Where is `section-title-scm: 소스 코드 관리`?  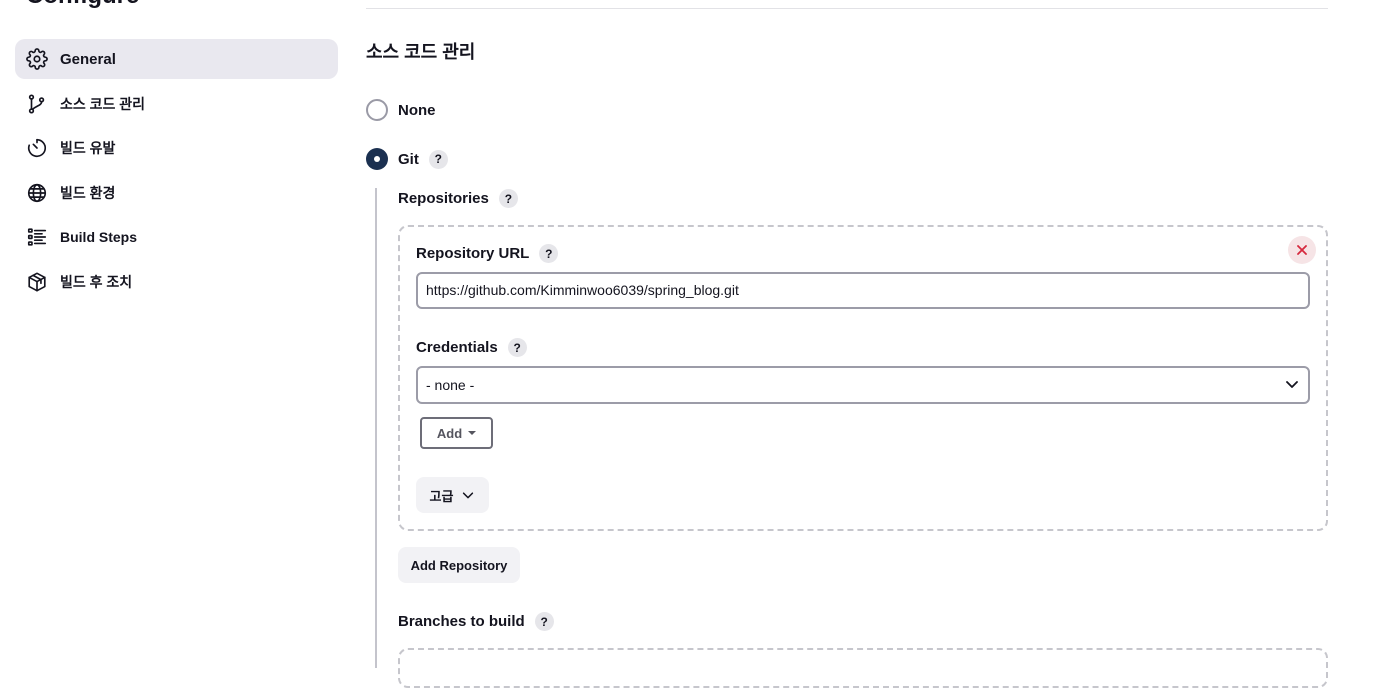
section-title-scm: 소스 코드 관리 is located at coordinates (421, 52).